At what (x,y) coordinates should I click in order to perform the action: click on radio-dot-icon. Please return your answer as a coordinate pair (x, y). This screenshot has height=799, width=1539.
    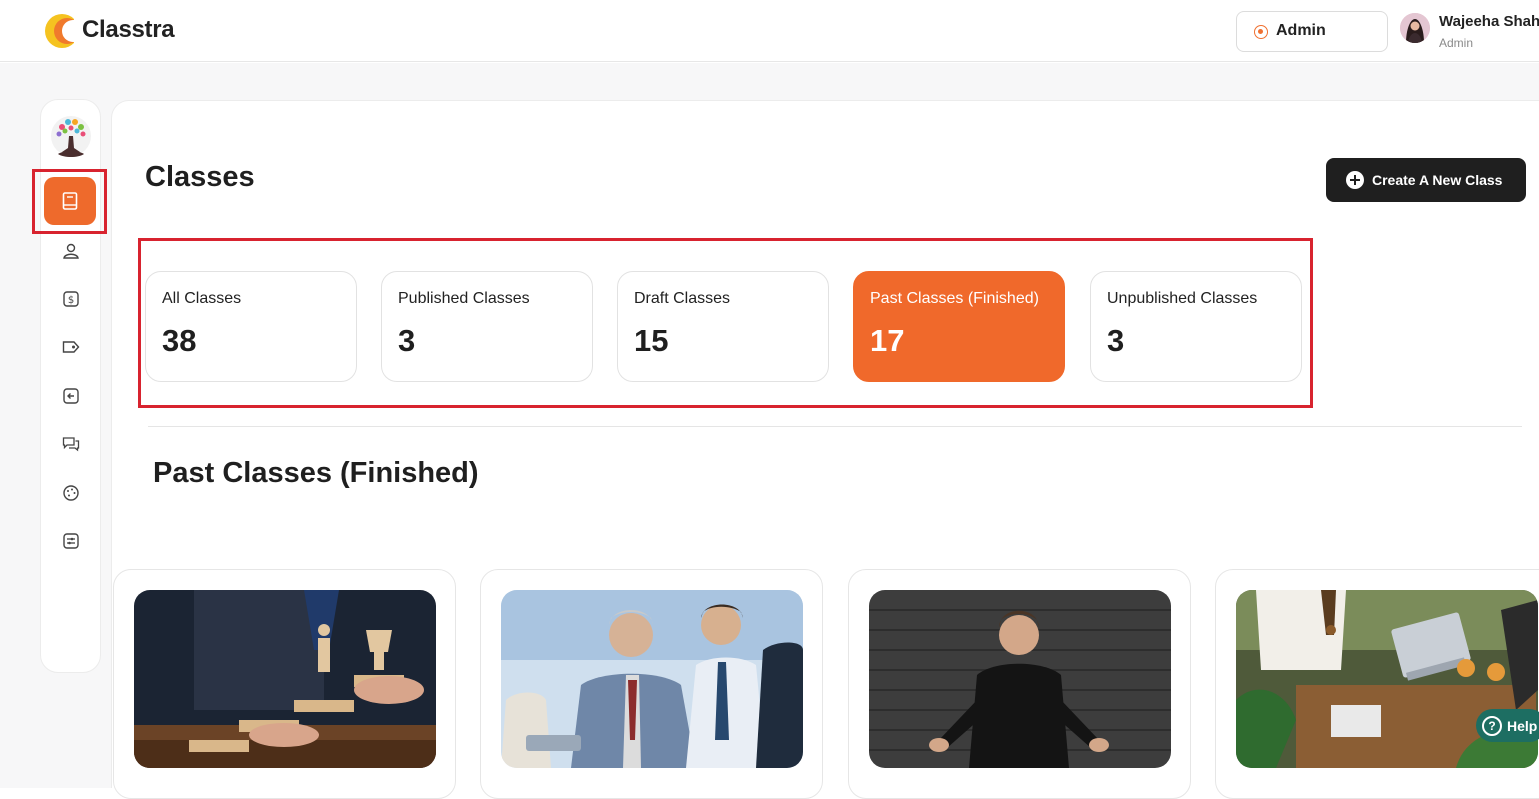
    Looking at the image, I should click on (1261, 32).